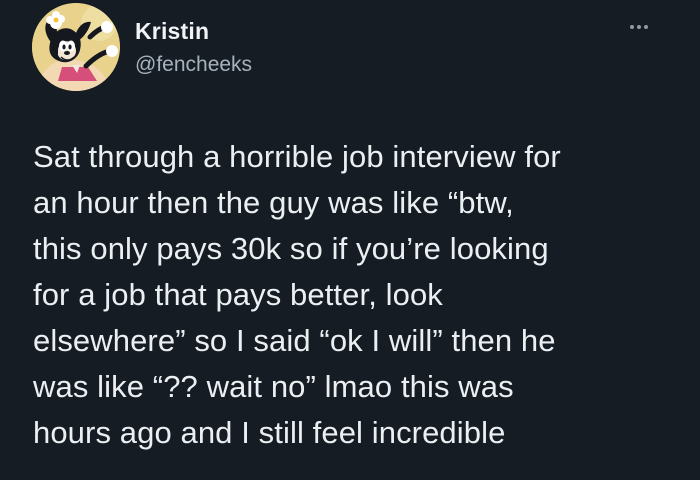 The height and width of the screenshot is (480, 700). I want to click on avatar, so click(76, 47).